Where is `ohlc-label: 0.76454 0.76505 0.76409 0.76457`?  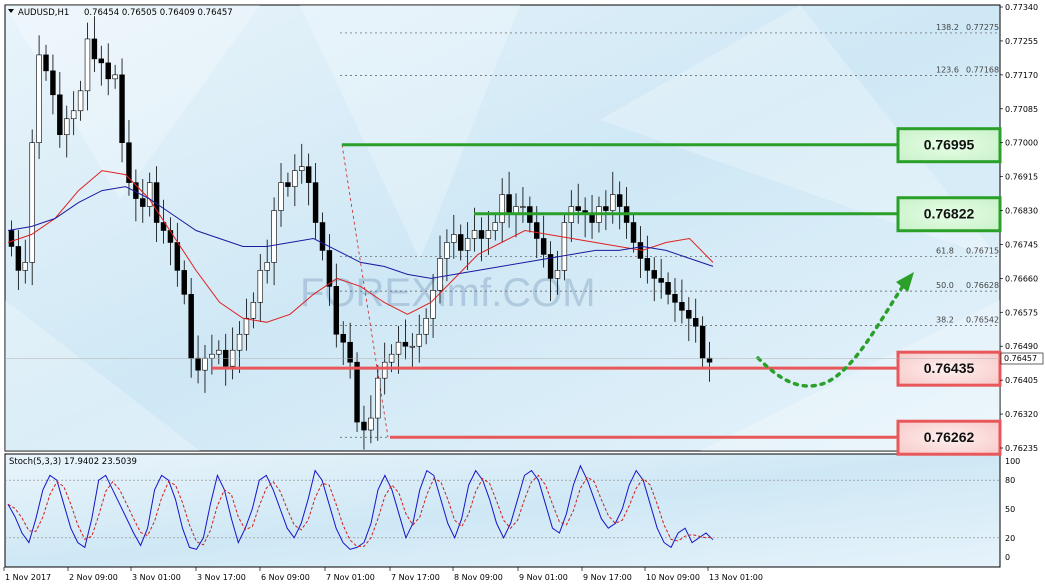 ohlc-label: 0.76454 0.76505 0.76409 0.76457 is located at coordinates (158, 13).